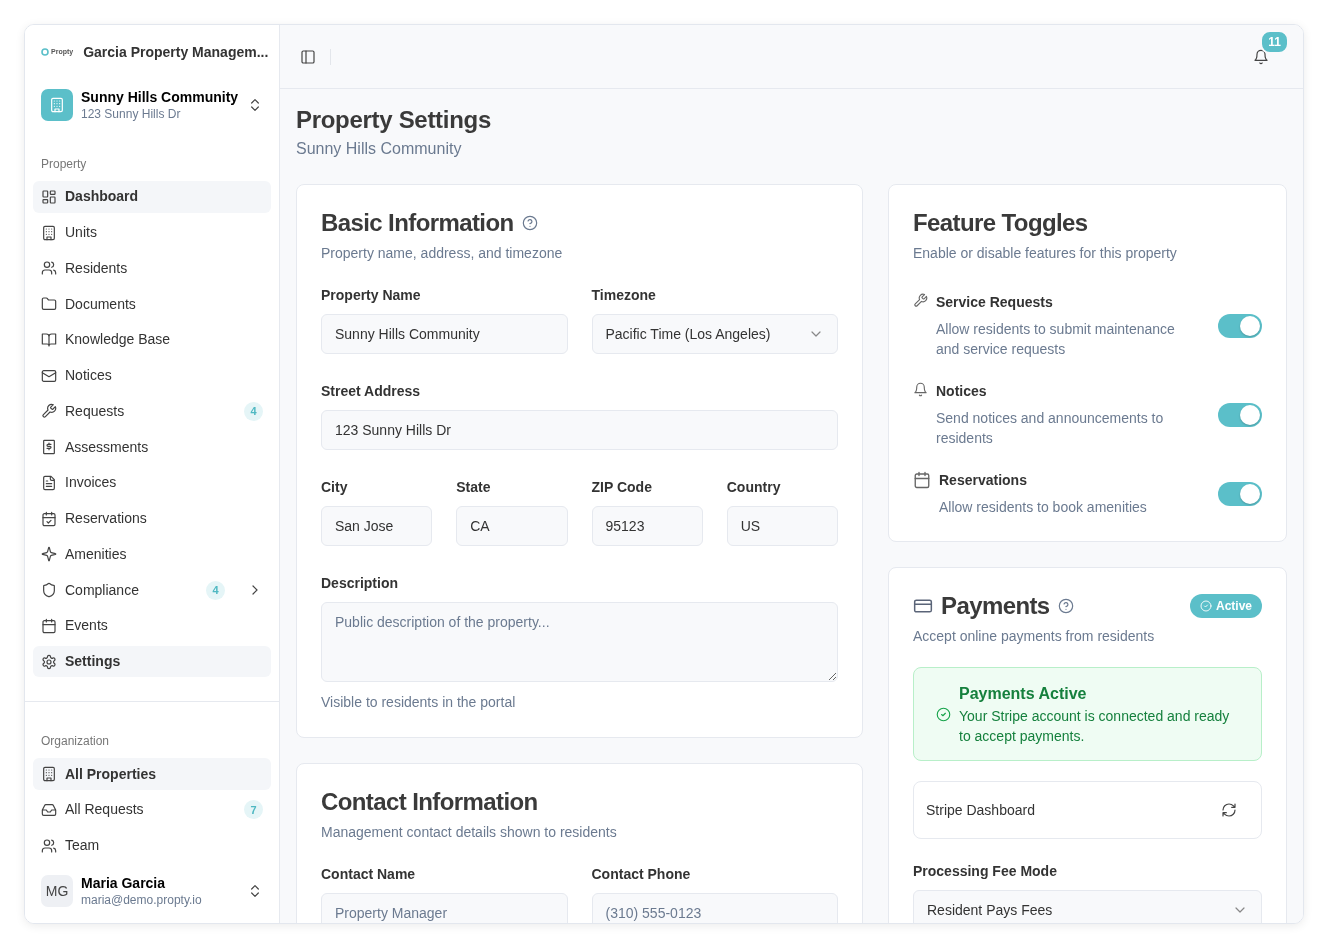  I want to click on sidebar-item: Compliance 4, so click(152, 590).